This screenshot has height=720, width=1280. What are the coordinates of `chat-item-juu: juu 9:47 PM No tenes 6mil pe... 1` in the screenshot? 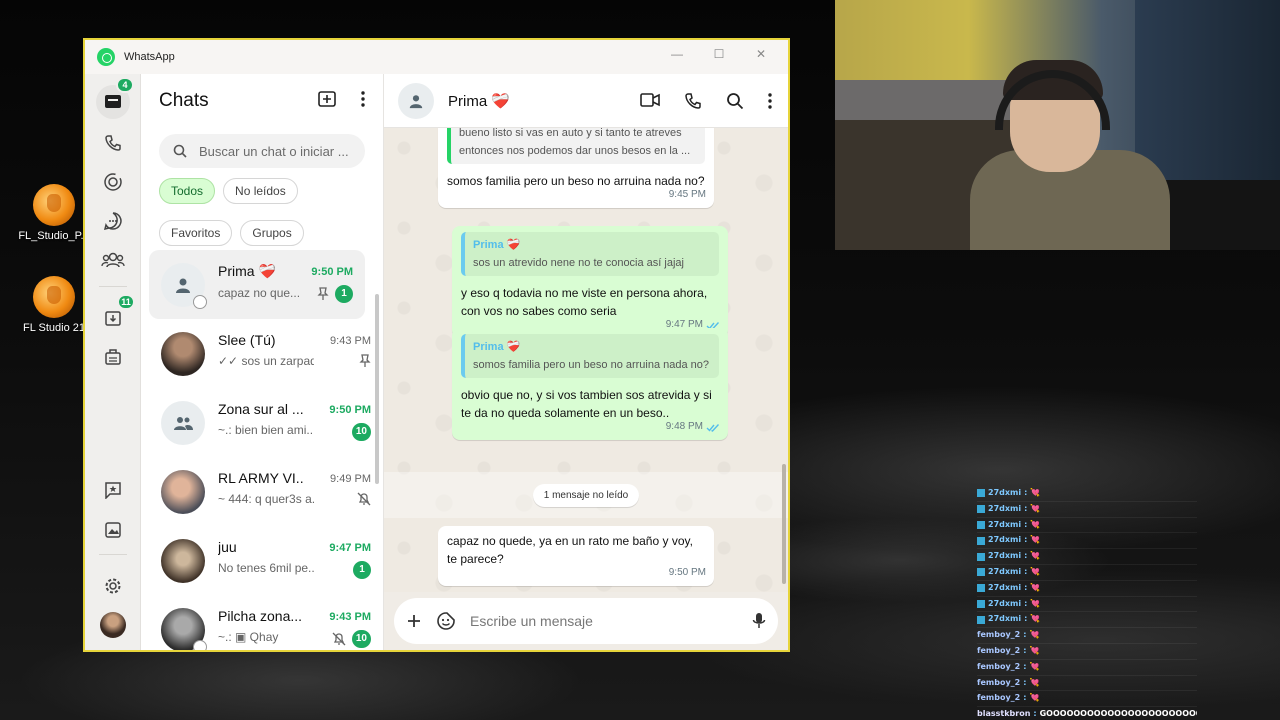 It's located at (262, 560).